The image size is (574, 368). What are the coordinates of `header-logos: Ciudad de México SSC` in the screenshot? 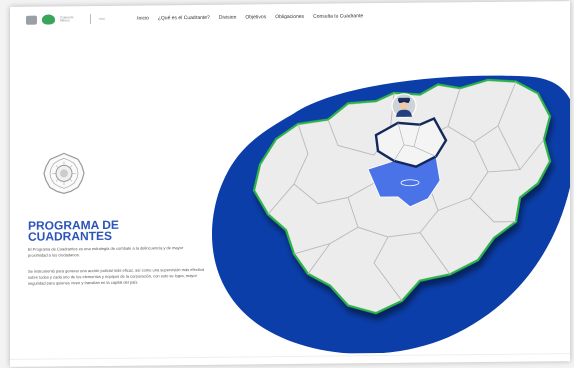 It's located at (65, 19).